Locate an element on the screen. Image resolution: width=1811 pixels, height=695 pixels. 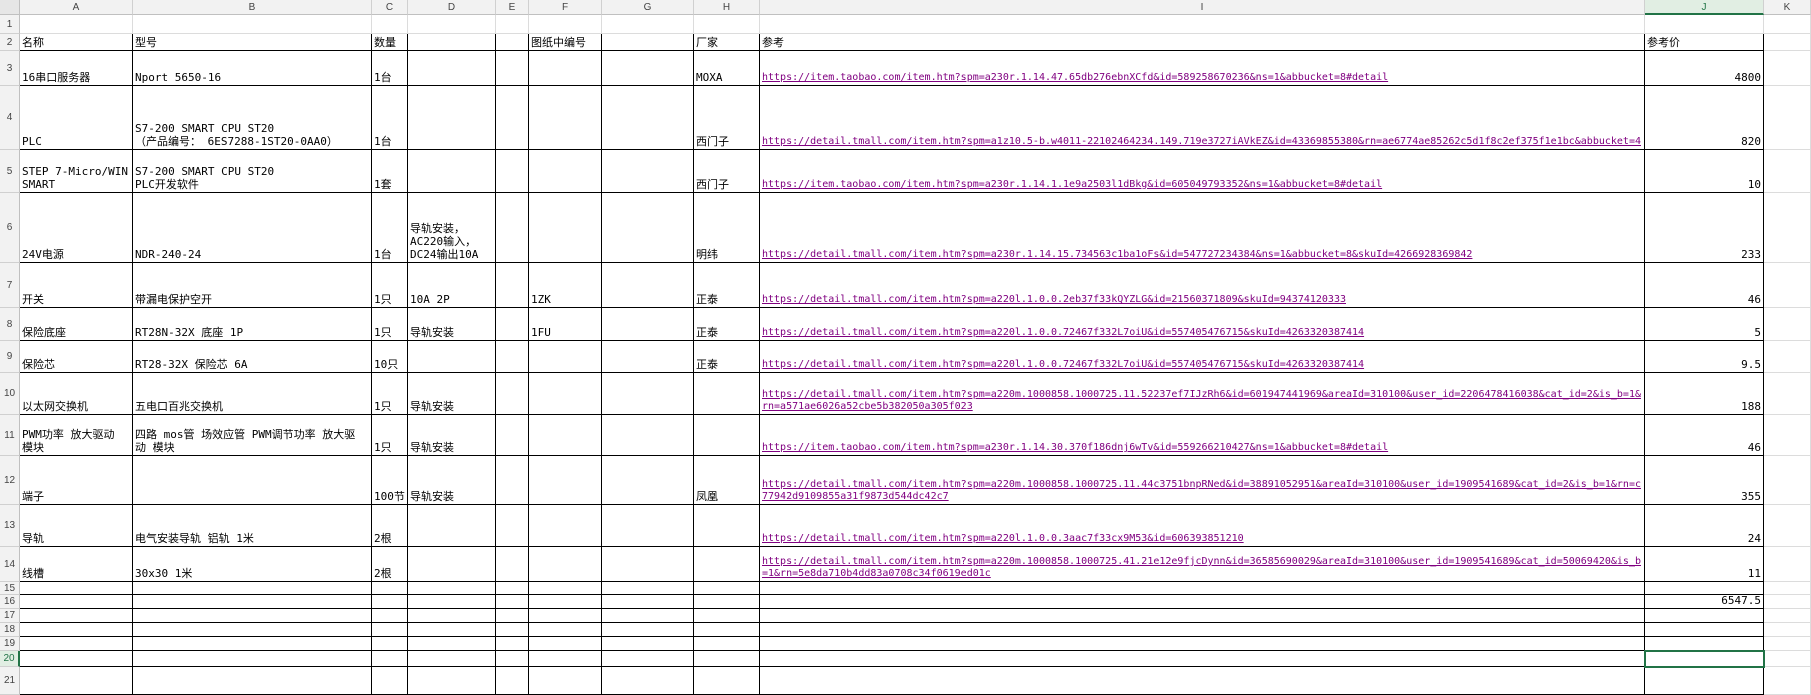
row-header-10: 10 is located at coordinates (10, 394).